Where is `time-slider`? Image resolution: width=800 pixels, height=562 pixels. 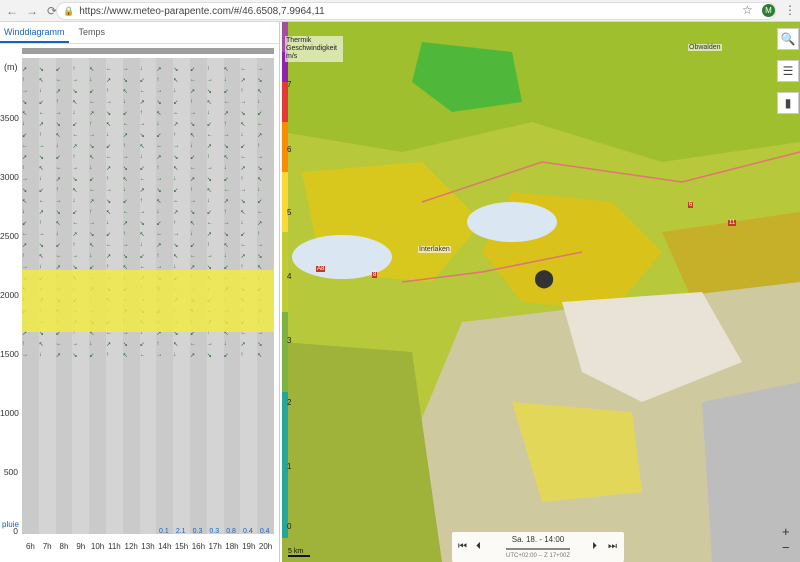
time-slider is located at coordinates (538, 549).